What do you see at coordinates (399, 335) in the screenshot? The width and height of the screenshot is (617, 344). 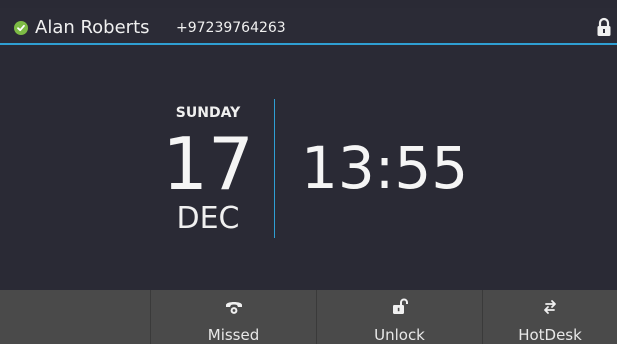 I see `softkey-label: Unlock` at bounding box center [399, 335].